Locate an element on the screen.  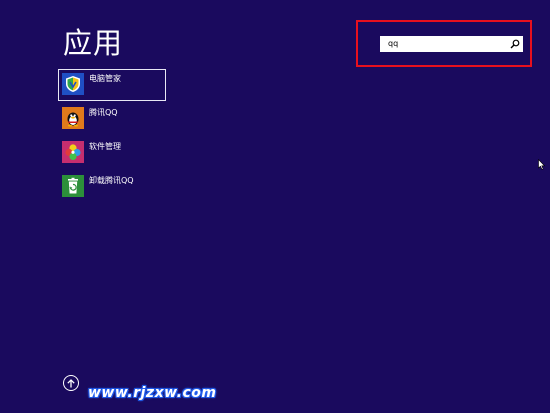
app-label: 电脑管家 is located at coordinates (105, 78).